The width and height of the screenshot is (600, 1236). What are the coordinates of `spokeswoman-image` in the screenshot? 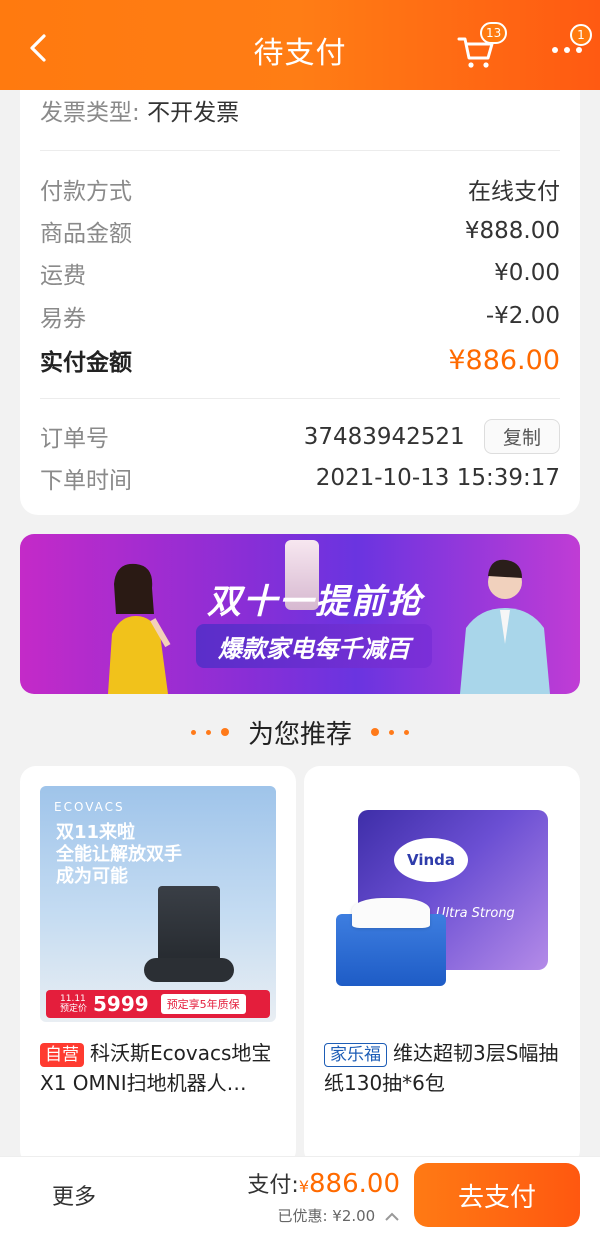 It's located at (139, 628).